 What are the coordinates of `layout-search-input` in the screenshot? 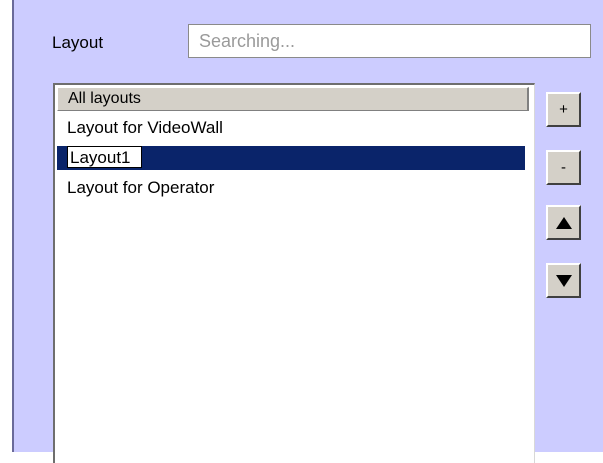 It's located at (389, 41).